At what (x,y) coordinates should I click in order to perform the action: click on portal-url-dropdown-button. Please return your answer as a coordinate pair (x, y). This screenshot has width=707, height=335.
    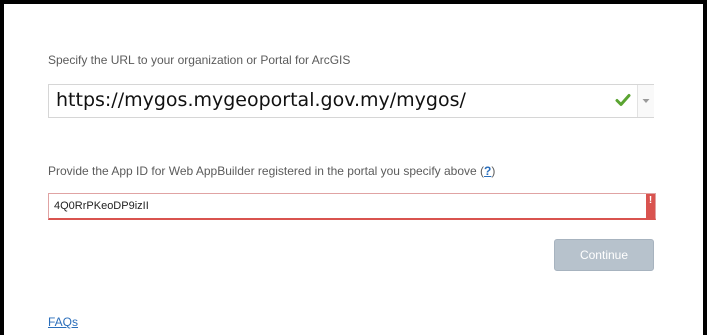
    Looking at the image, I should click on (645, 101).